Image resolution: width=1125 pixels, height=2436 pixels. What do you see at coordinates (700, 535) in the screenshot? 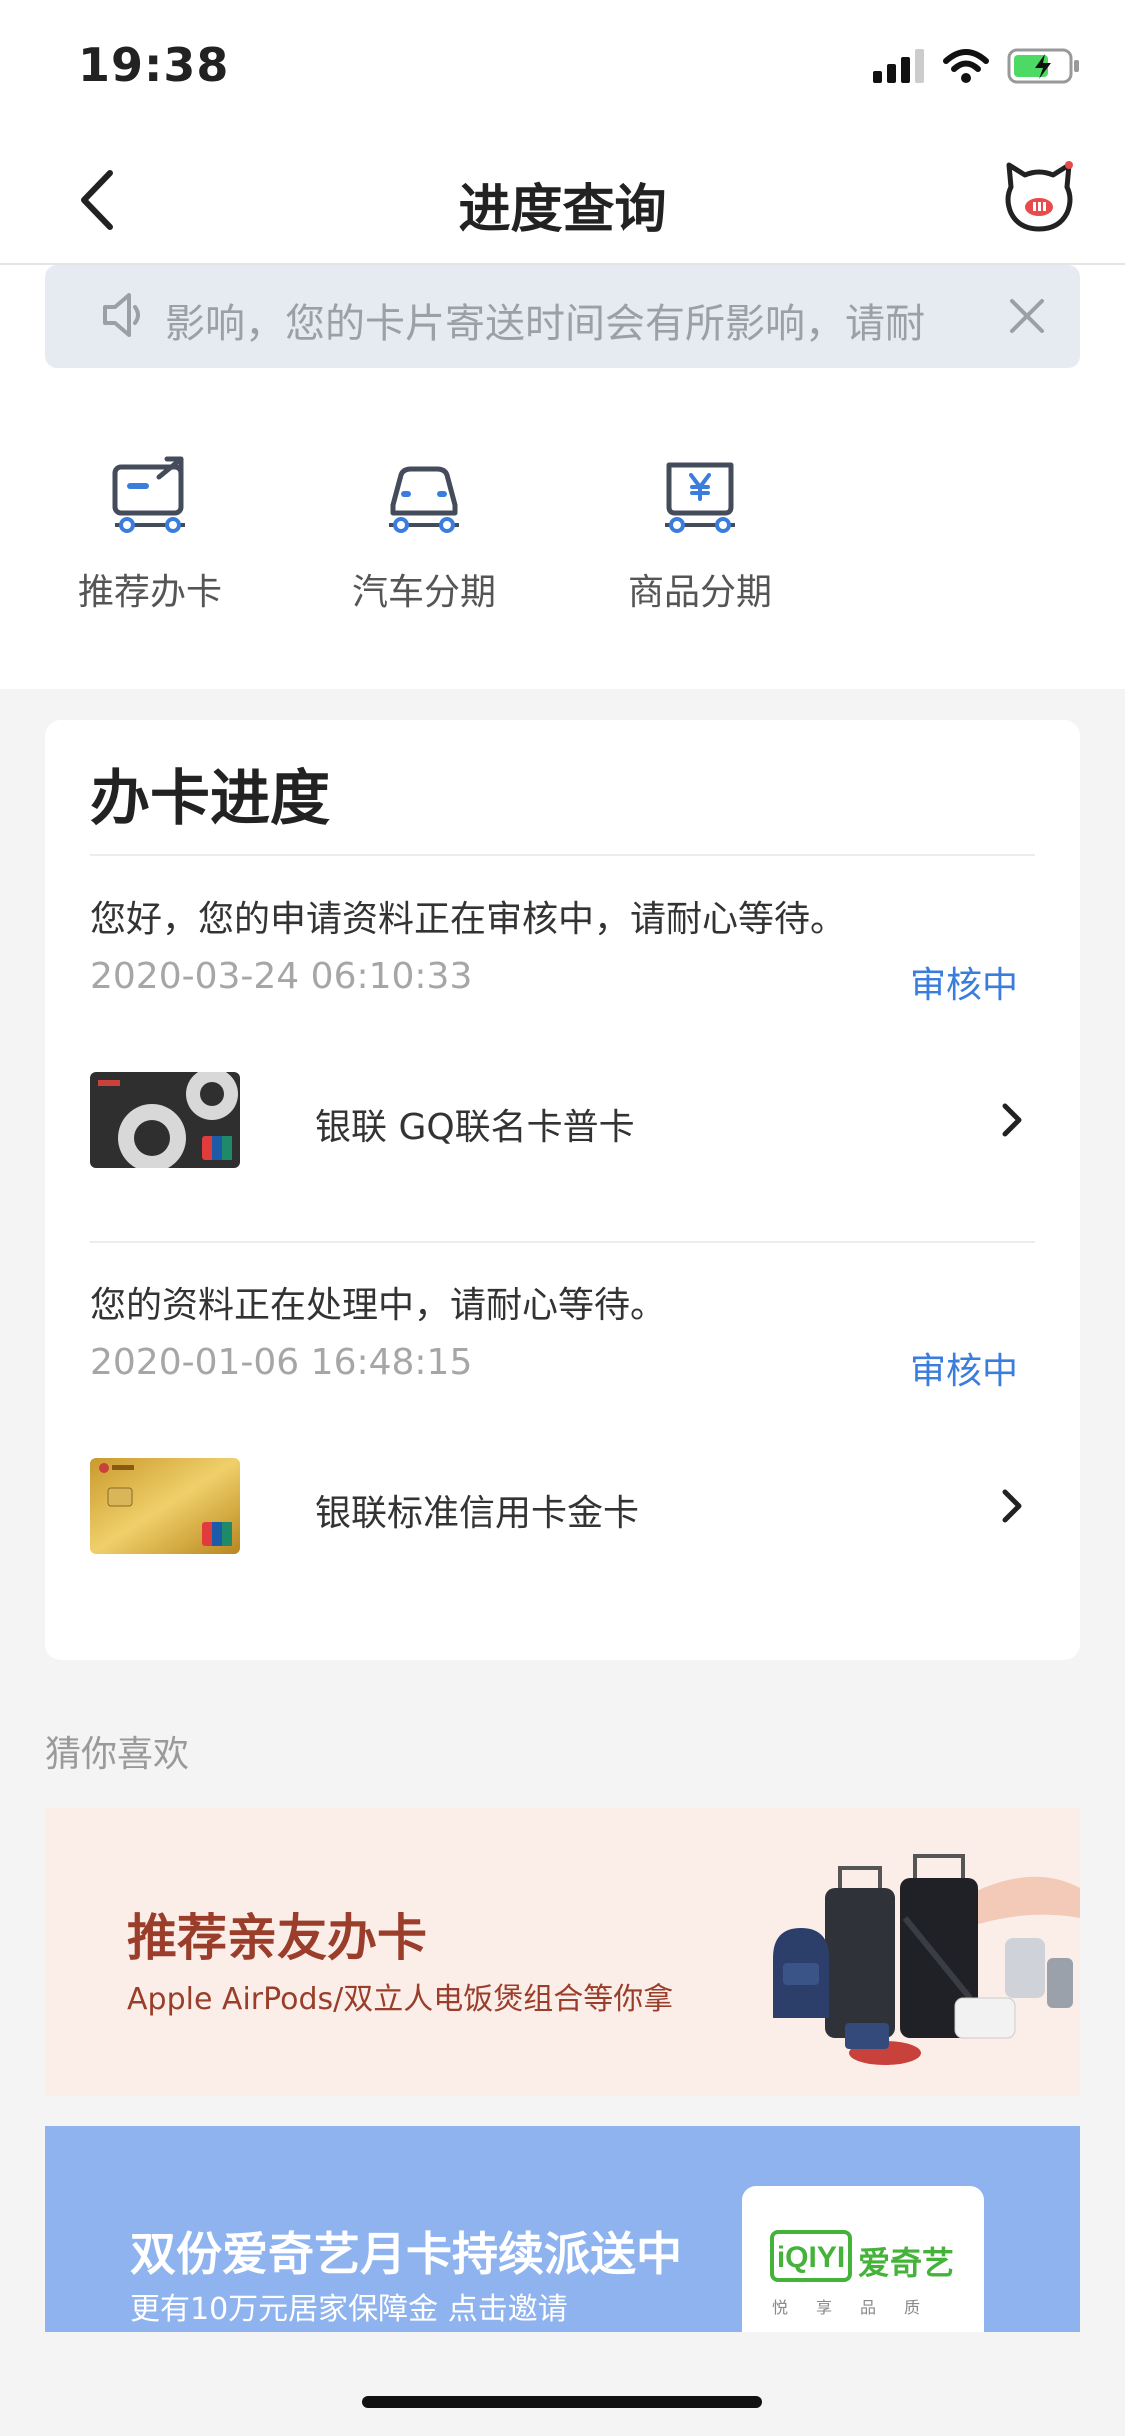
I see `quick-action-product-loan: 商品分期` at bounding box center [700, 535].